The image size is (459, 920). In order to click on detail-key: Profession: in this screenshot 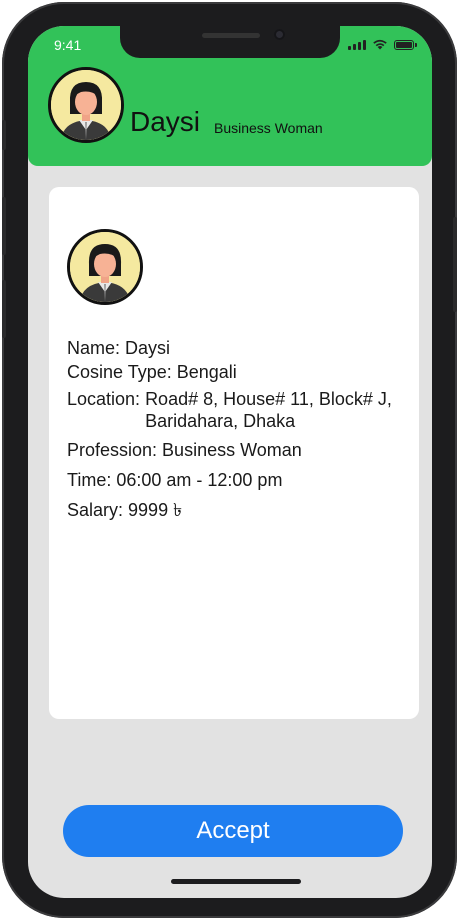, I will do `click(112, 450)`.